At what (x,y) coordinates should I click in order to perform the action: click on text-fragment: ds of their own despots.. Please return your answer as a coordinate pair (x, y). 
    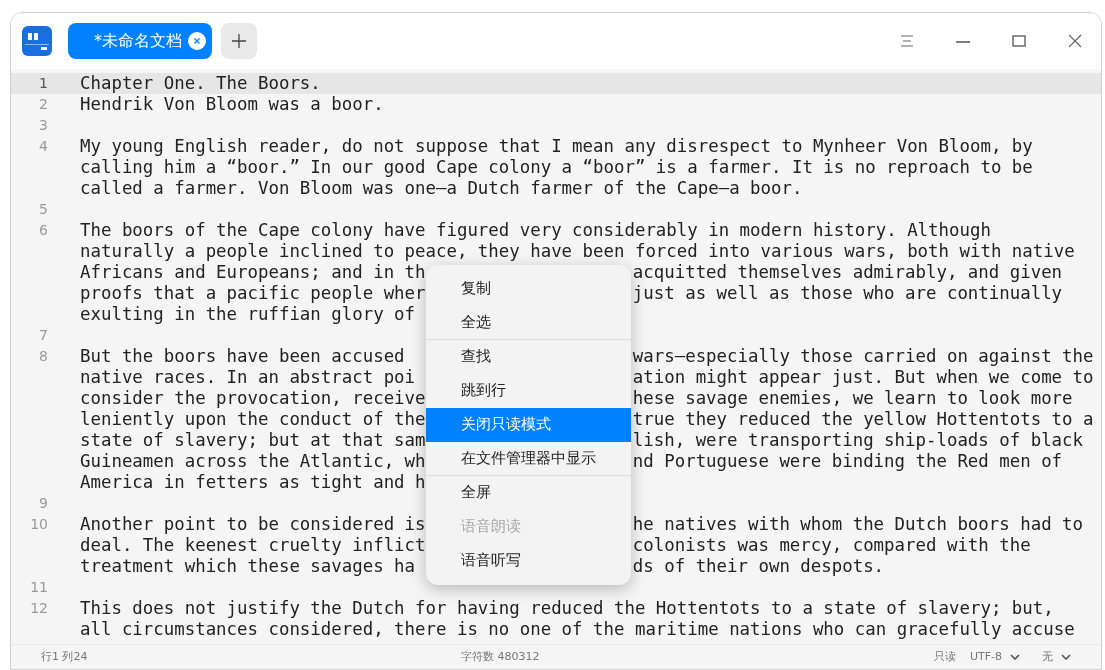
    Looking at the image, I should click on (758, 566).